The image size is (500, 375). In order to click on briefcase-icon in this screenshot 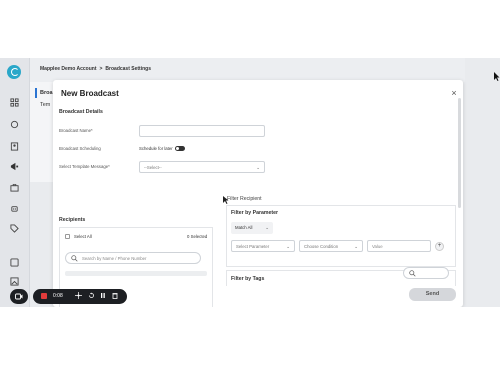, I will do `click(14, 185)`.